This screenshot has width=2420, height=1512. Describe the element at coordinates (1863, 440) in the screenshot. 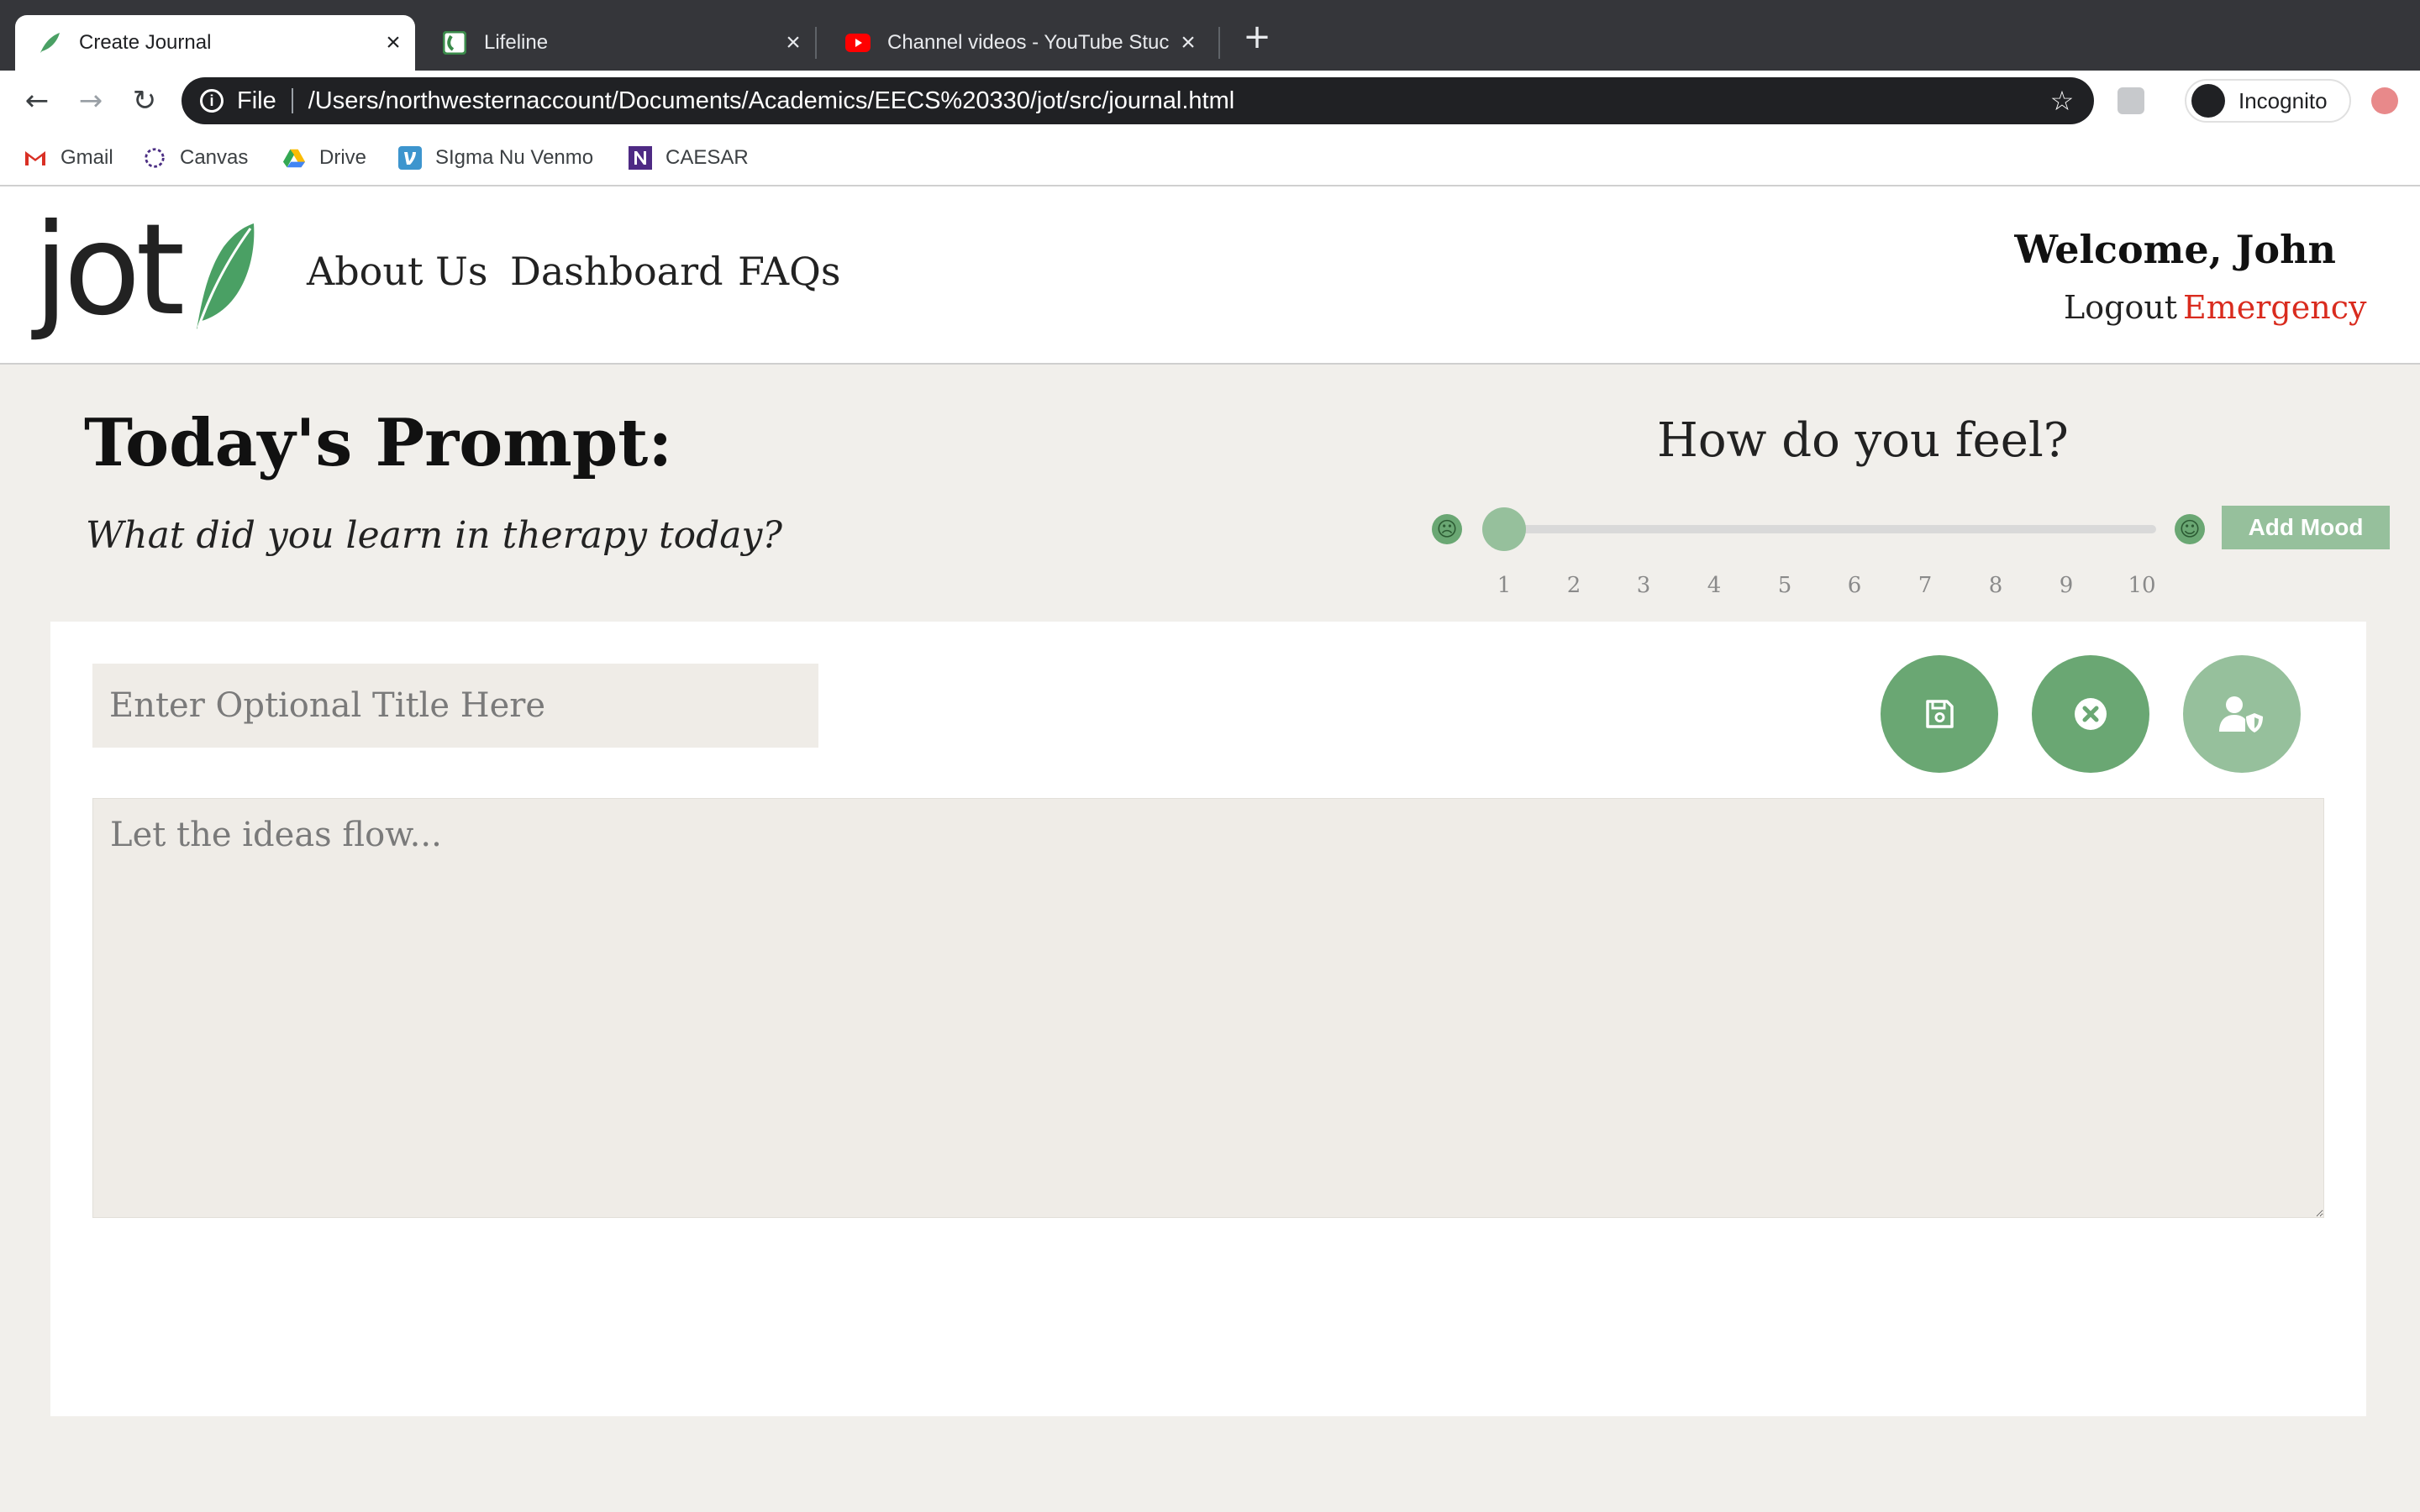

I see `mood-heading: How do you feel?` at that location.